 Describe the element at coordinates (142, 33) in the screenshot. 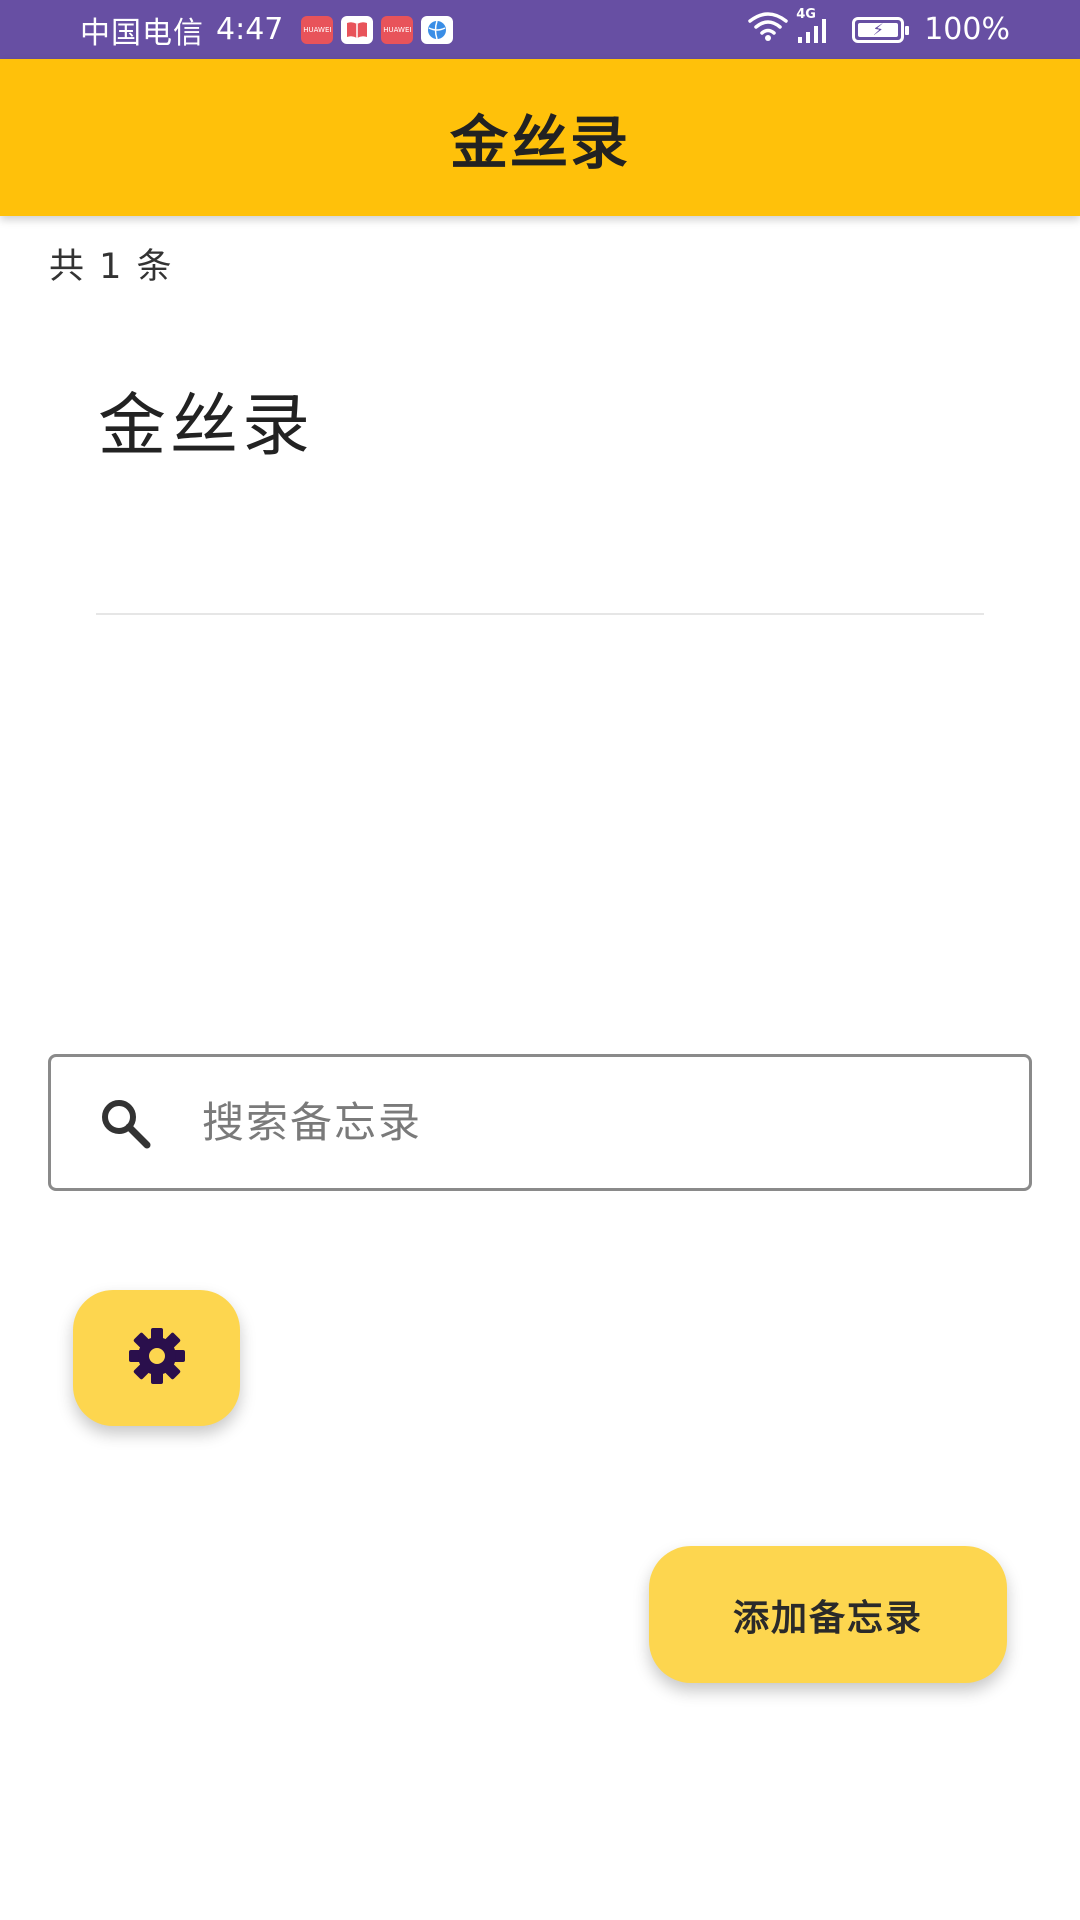

I see `carrier-label: 中国电信` at that location.